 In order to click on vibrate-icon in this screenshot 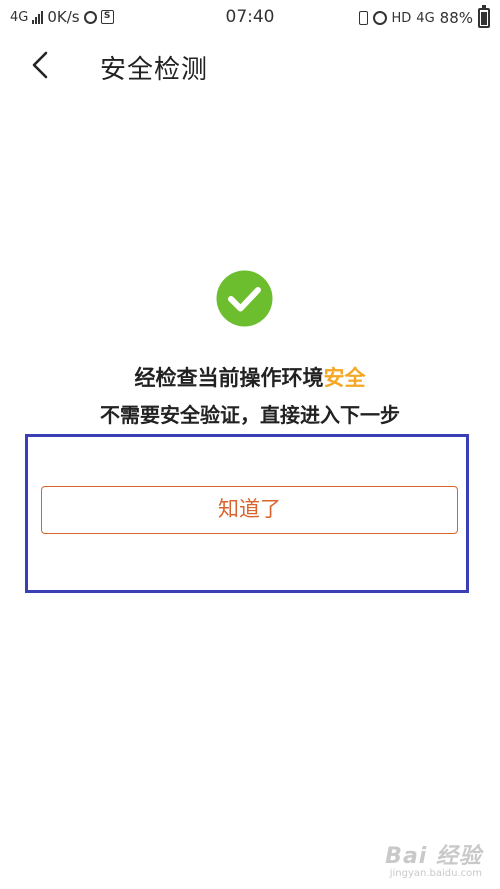, I will do `click(363, 18)`.